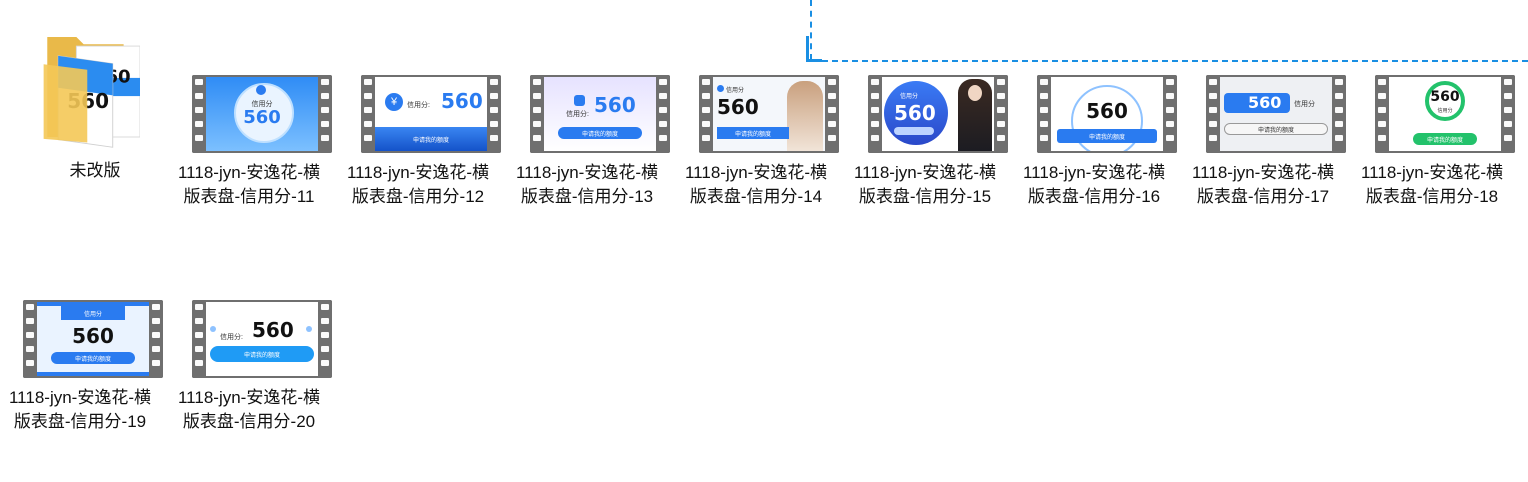 The image size is (1528, 482). Describe the element at coordinates (248, 184) in the screenshot. I see `file-label: 1118-jyn-安逸花-横版表盘-信用分-11` at that location.